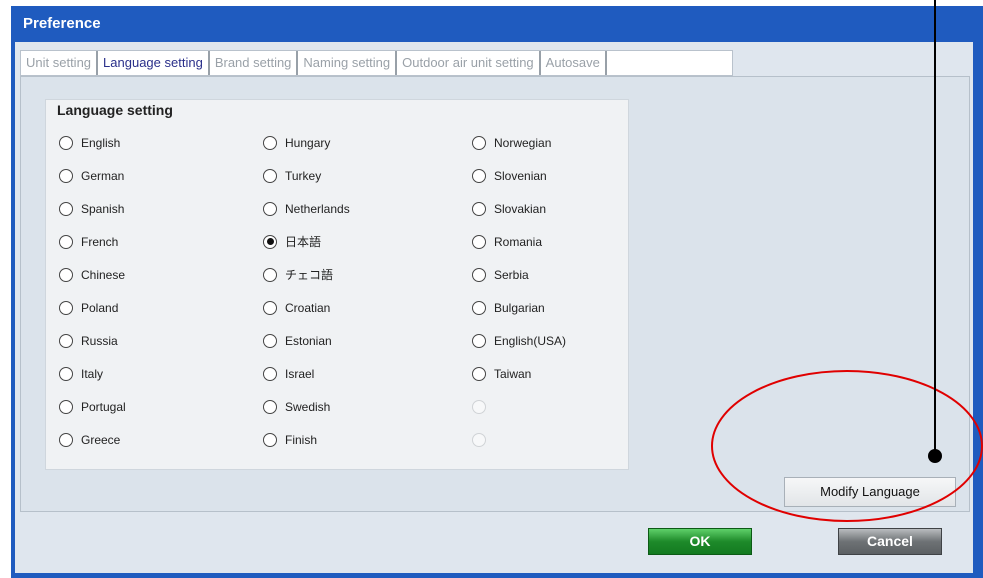  I want to click on language-option: Slovenian, so click(519, 175).